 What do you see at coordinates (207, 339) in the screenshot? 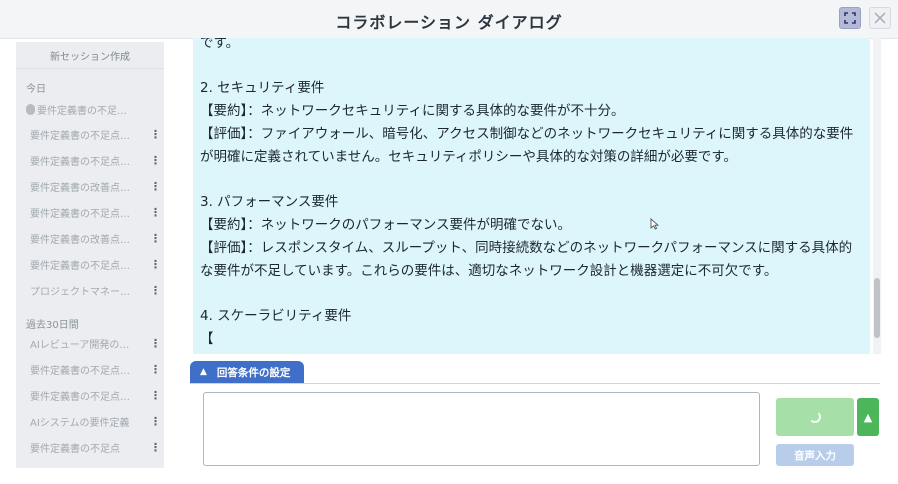
I see `text-fragment: 【` at bounding box center [207, 339].